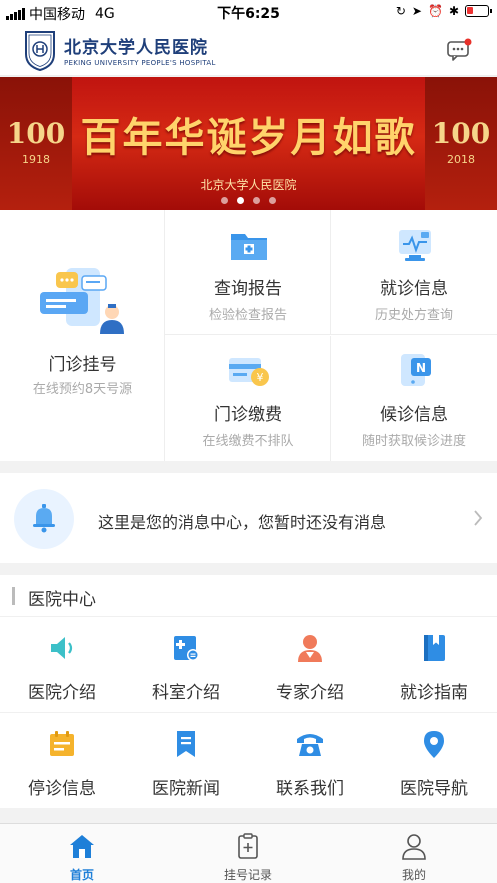 The image size is (497, 883). I want to click on center-item-hospital-intro: 医院介绍, so click(62, 664).